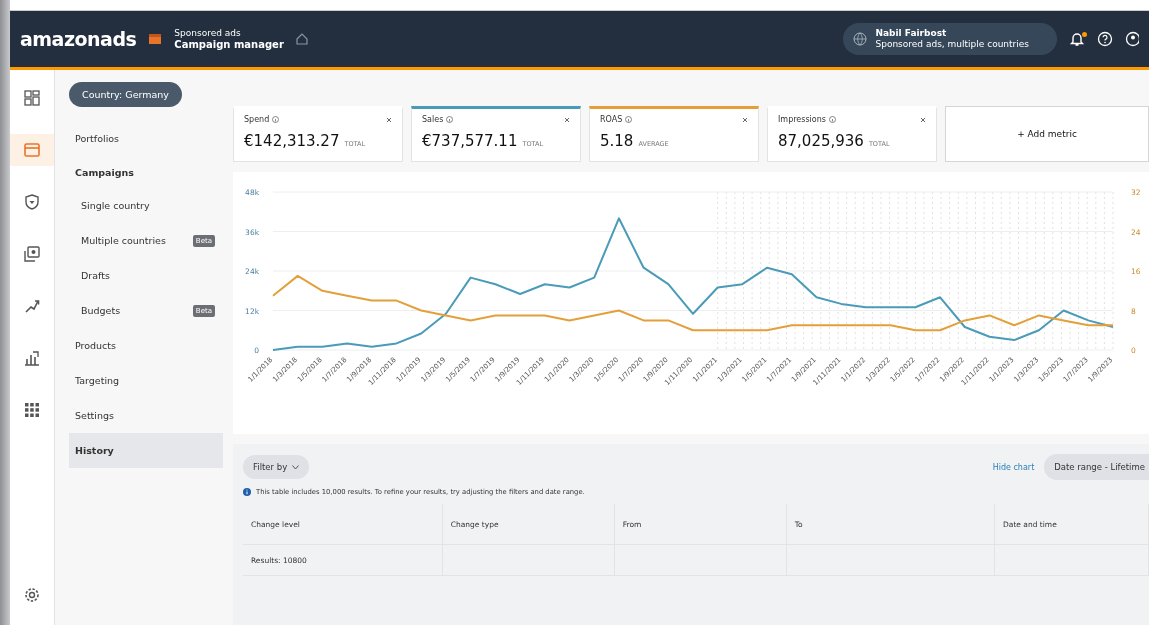 This screenshot has width=1149, height=625. What do you see at coordinates (146, 275) in the screenshot?
I see `nav-item: Drafts` at bounding box center [146, 275].